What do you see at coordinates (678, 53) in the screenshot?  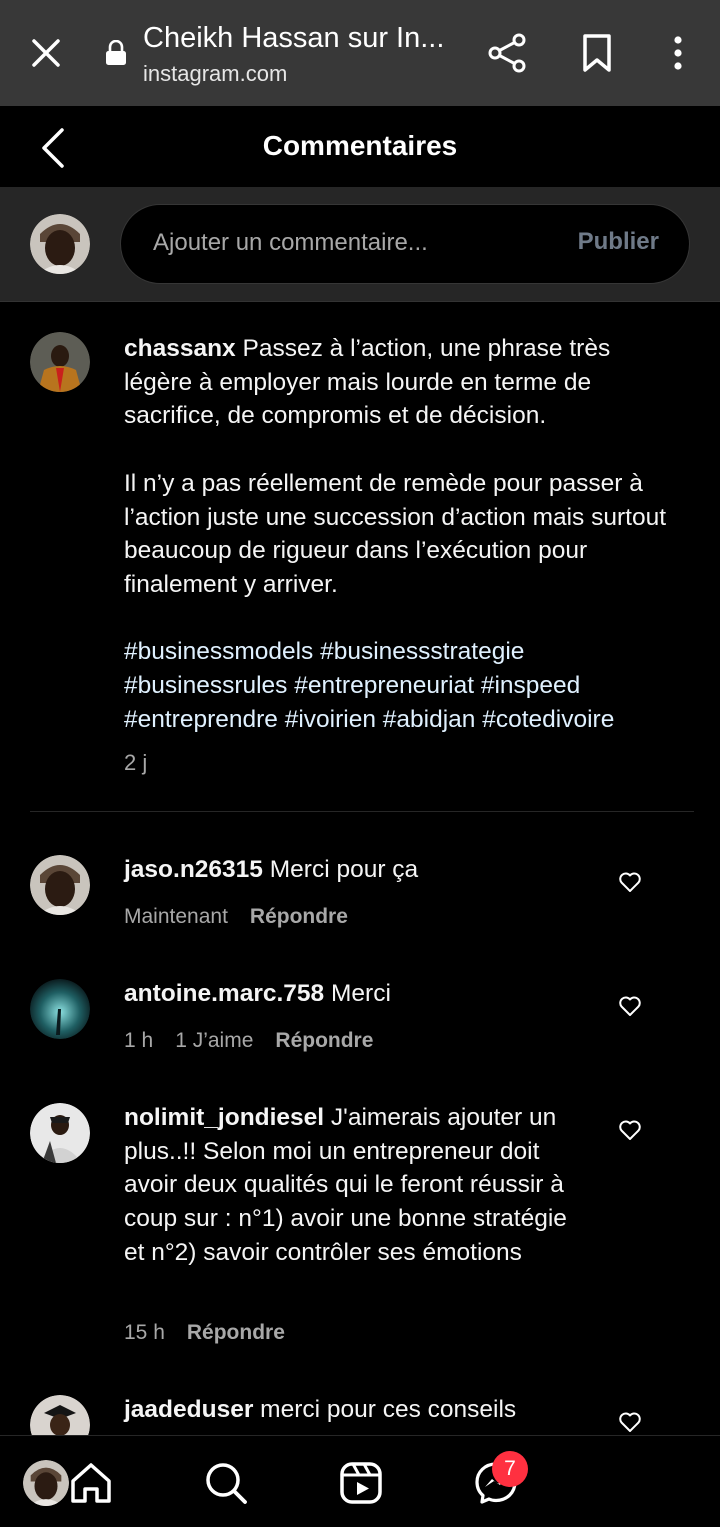 I see `more-options-icon` at bounding box center [678, 53].